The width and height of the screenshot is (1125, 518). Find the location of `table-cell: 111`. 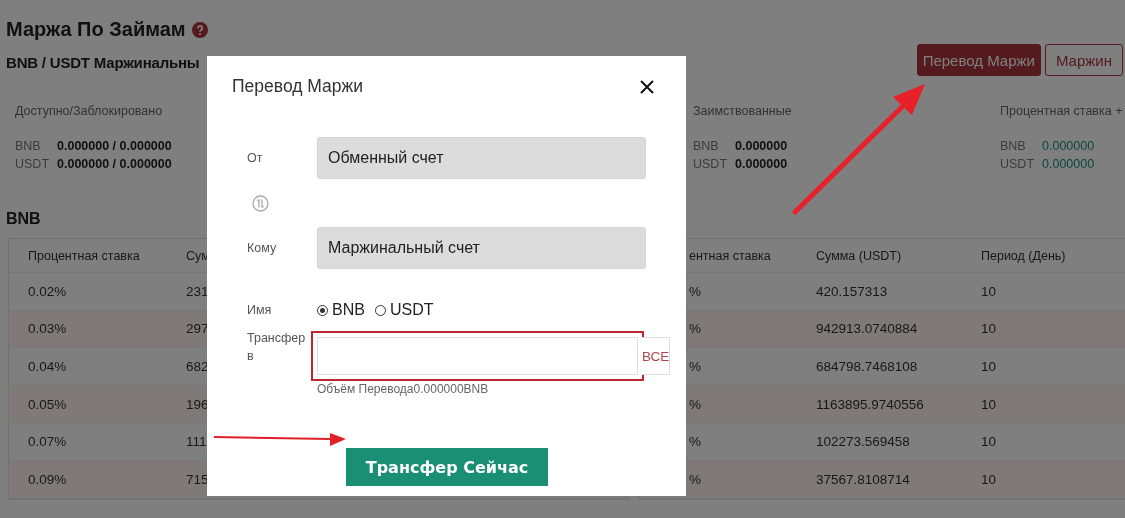

table-cell: 111 is located at coordinates (196, 442).